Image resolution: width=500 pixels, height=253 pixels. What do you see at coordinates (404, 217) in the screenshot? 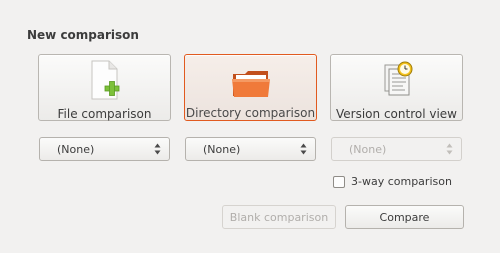
I see `compare-button: Compare` at bounding box center [404, 217].